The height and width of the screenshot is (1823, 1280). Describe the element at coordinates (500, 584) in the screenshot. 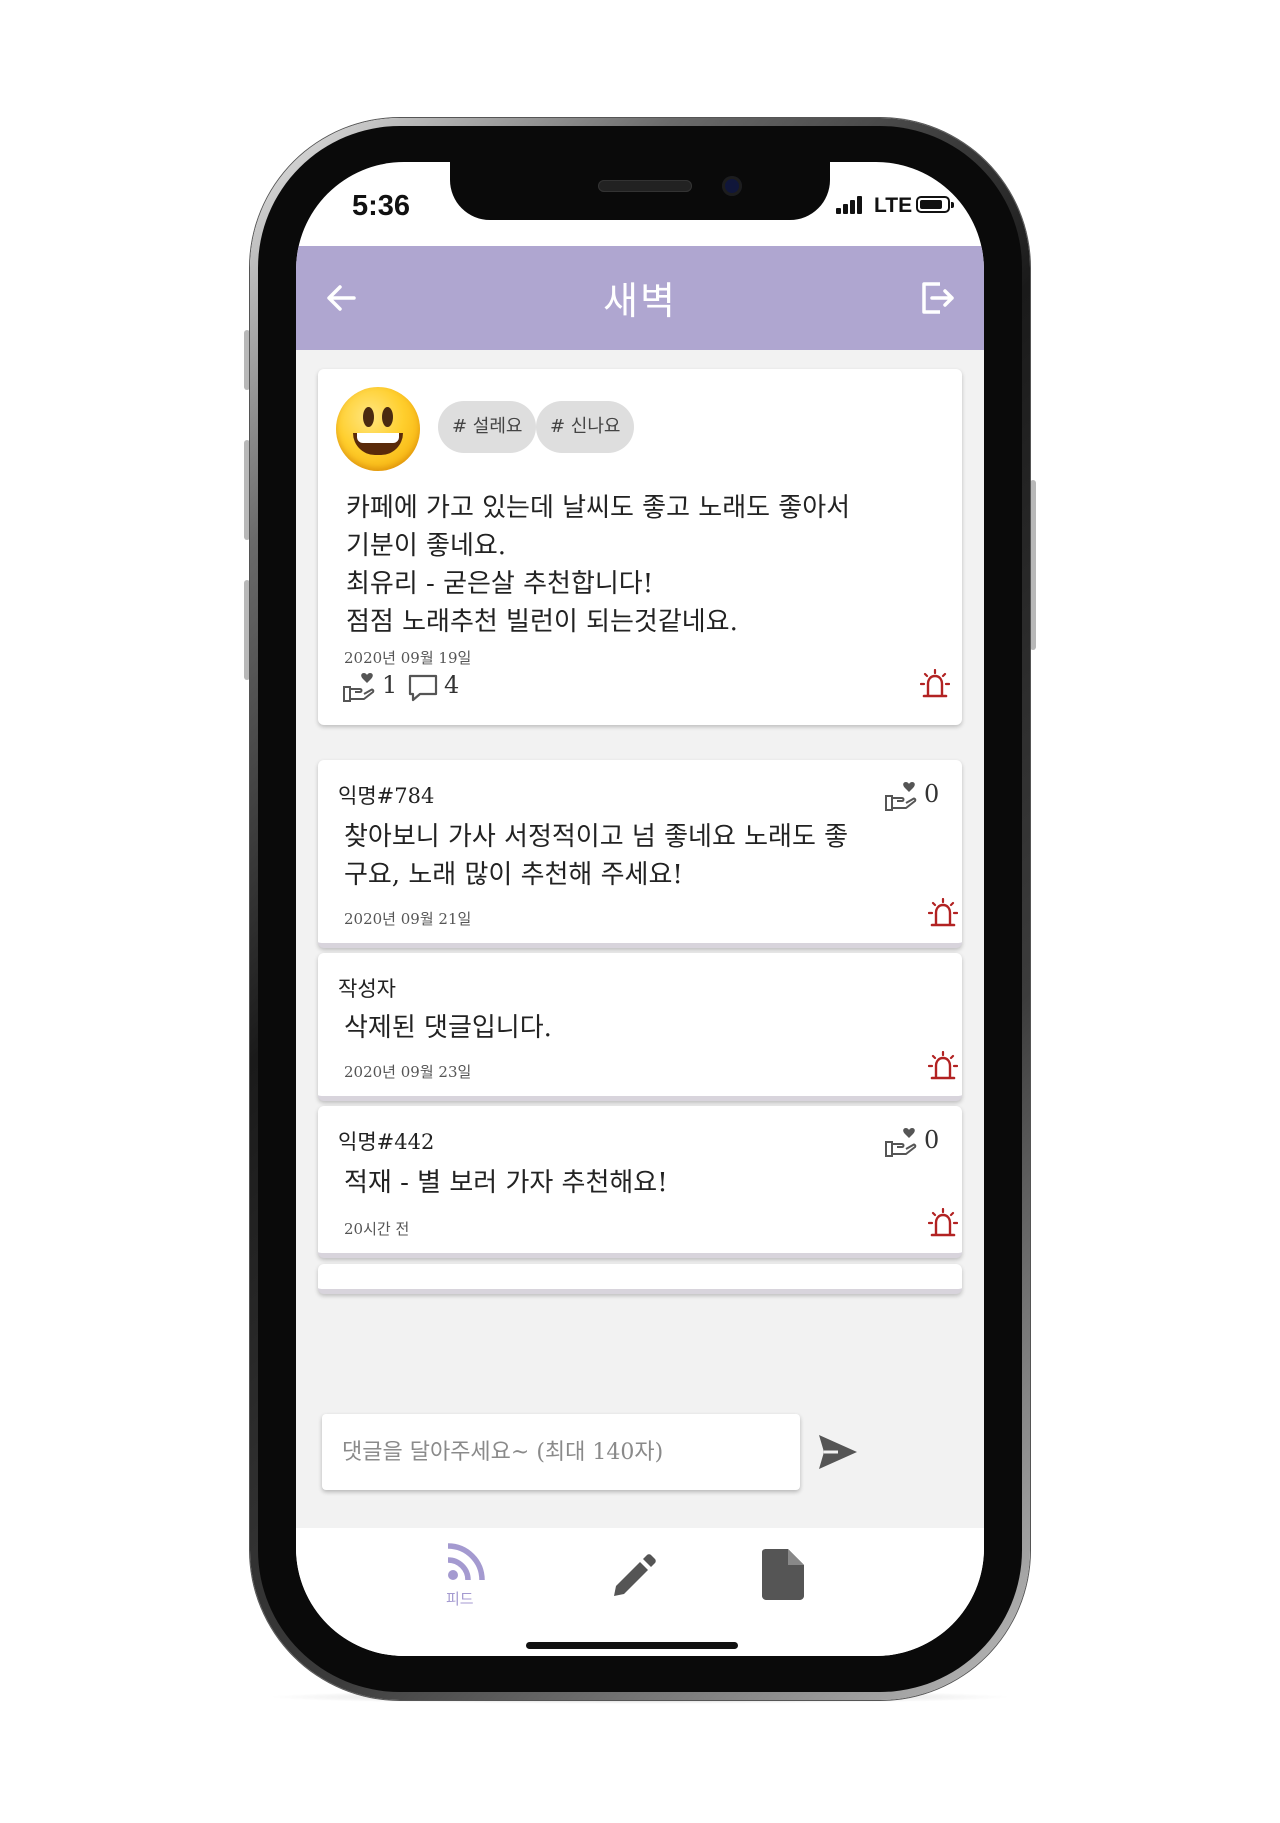

I see `post-line: 최유리 - 굳은살 추천합니다!` at that location.